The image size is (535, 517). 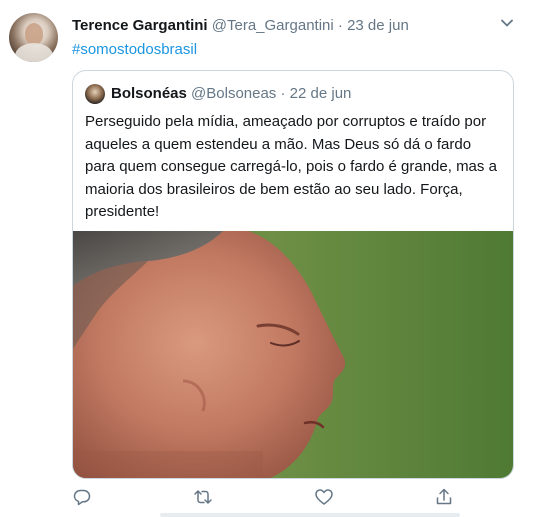 I want to click on reply-icon, so click(x=82, y=497).